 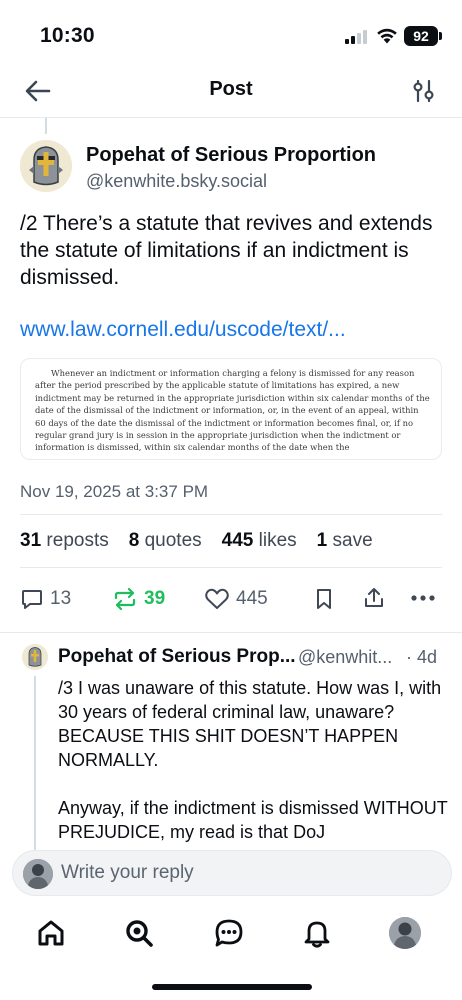 I want to click on profile-avatar, so click(x=405, y=933).